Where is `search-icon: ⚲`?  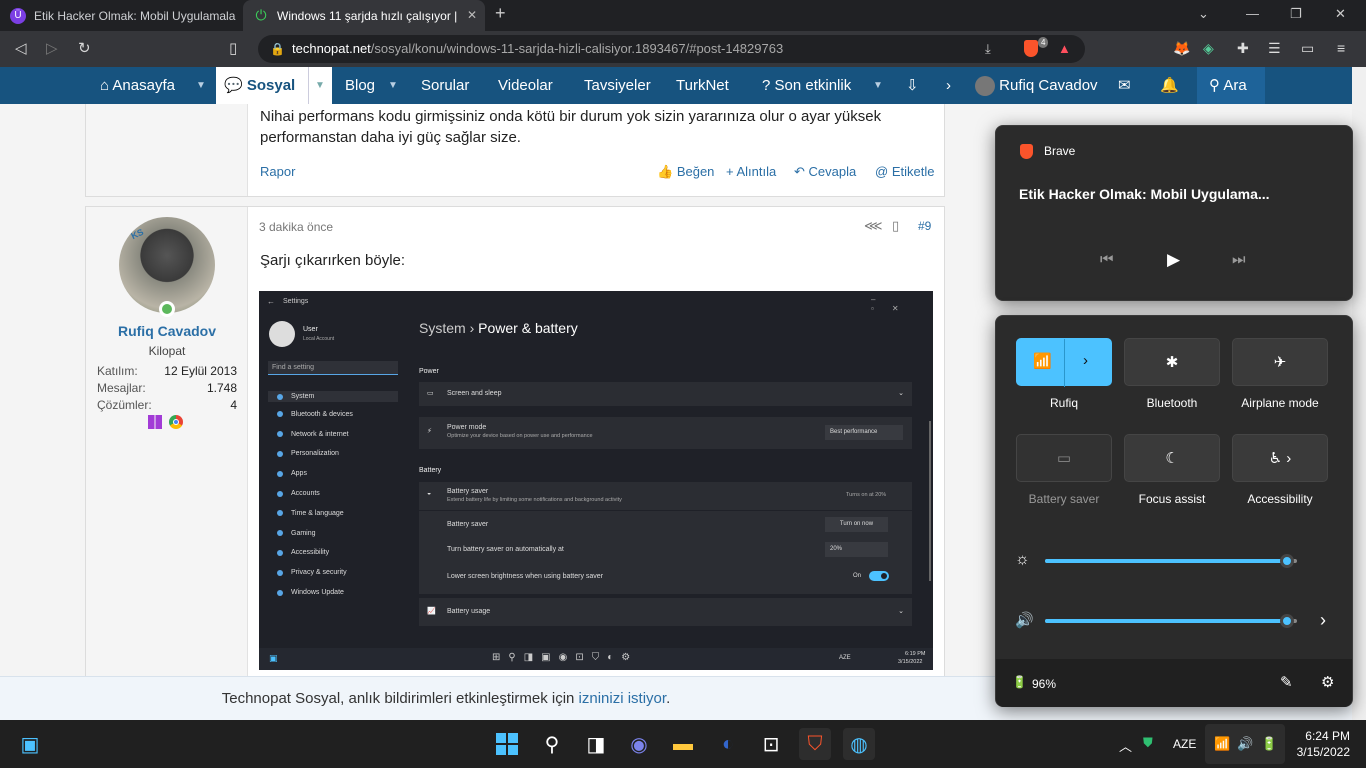 search-icon: ⚲ is located at coordinates (552, 744).